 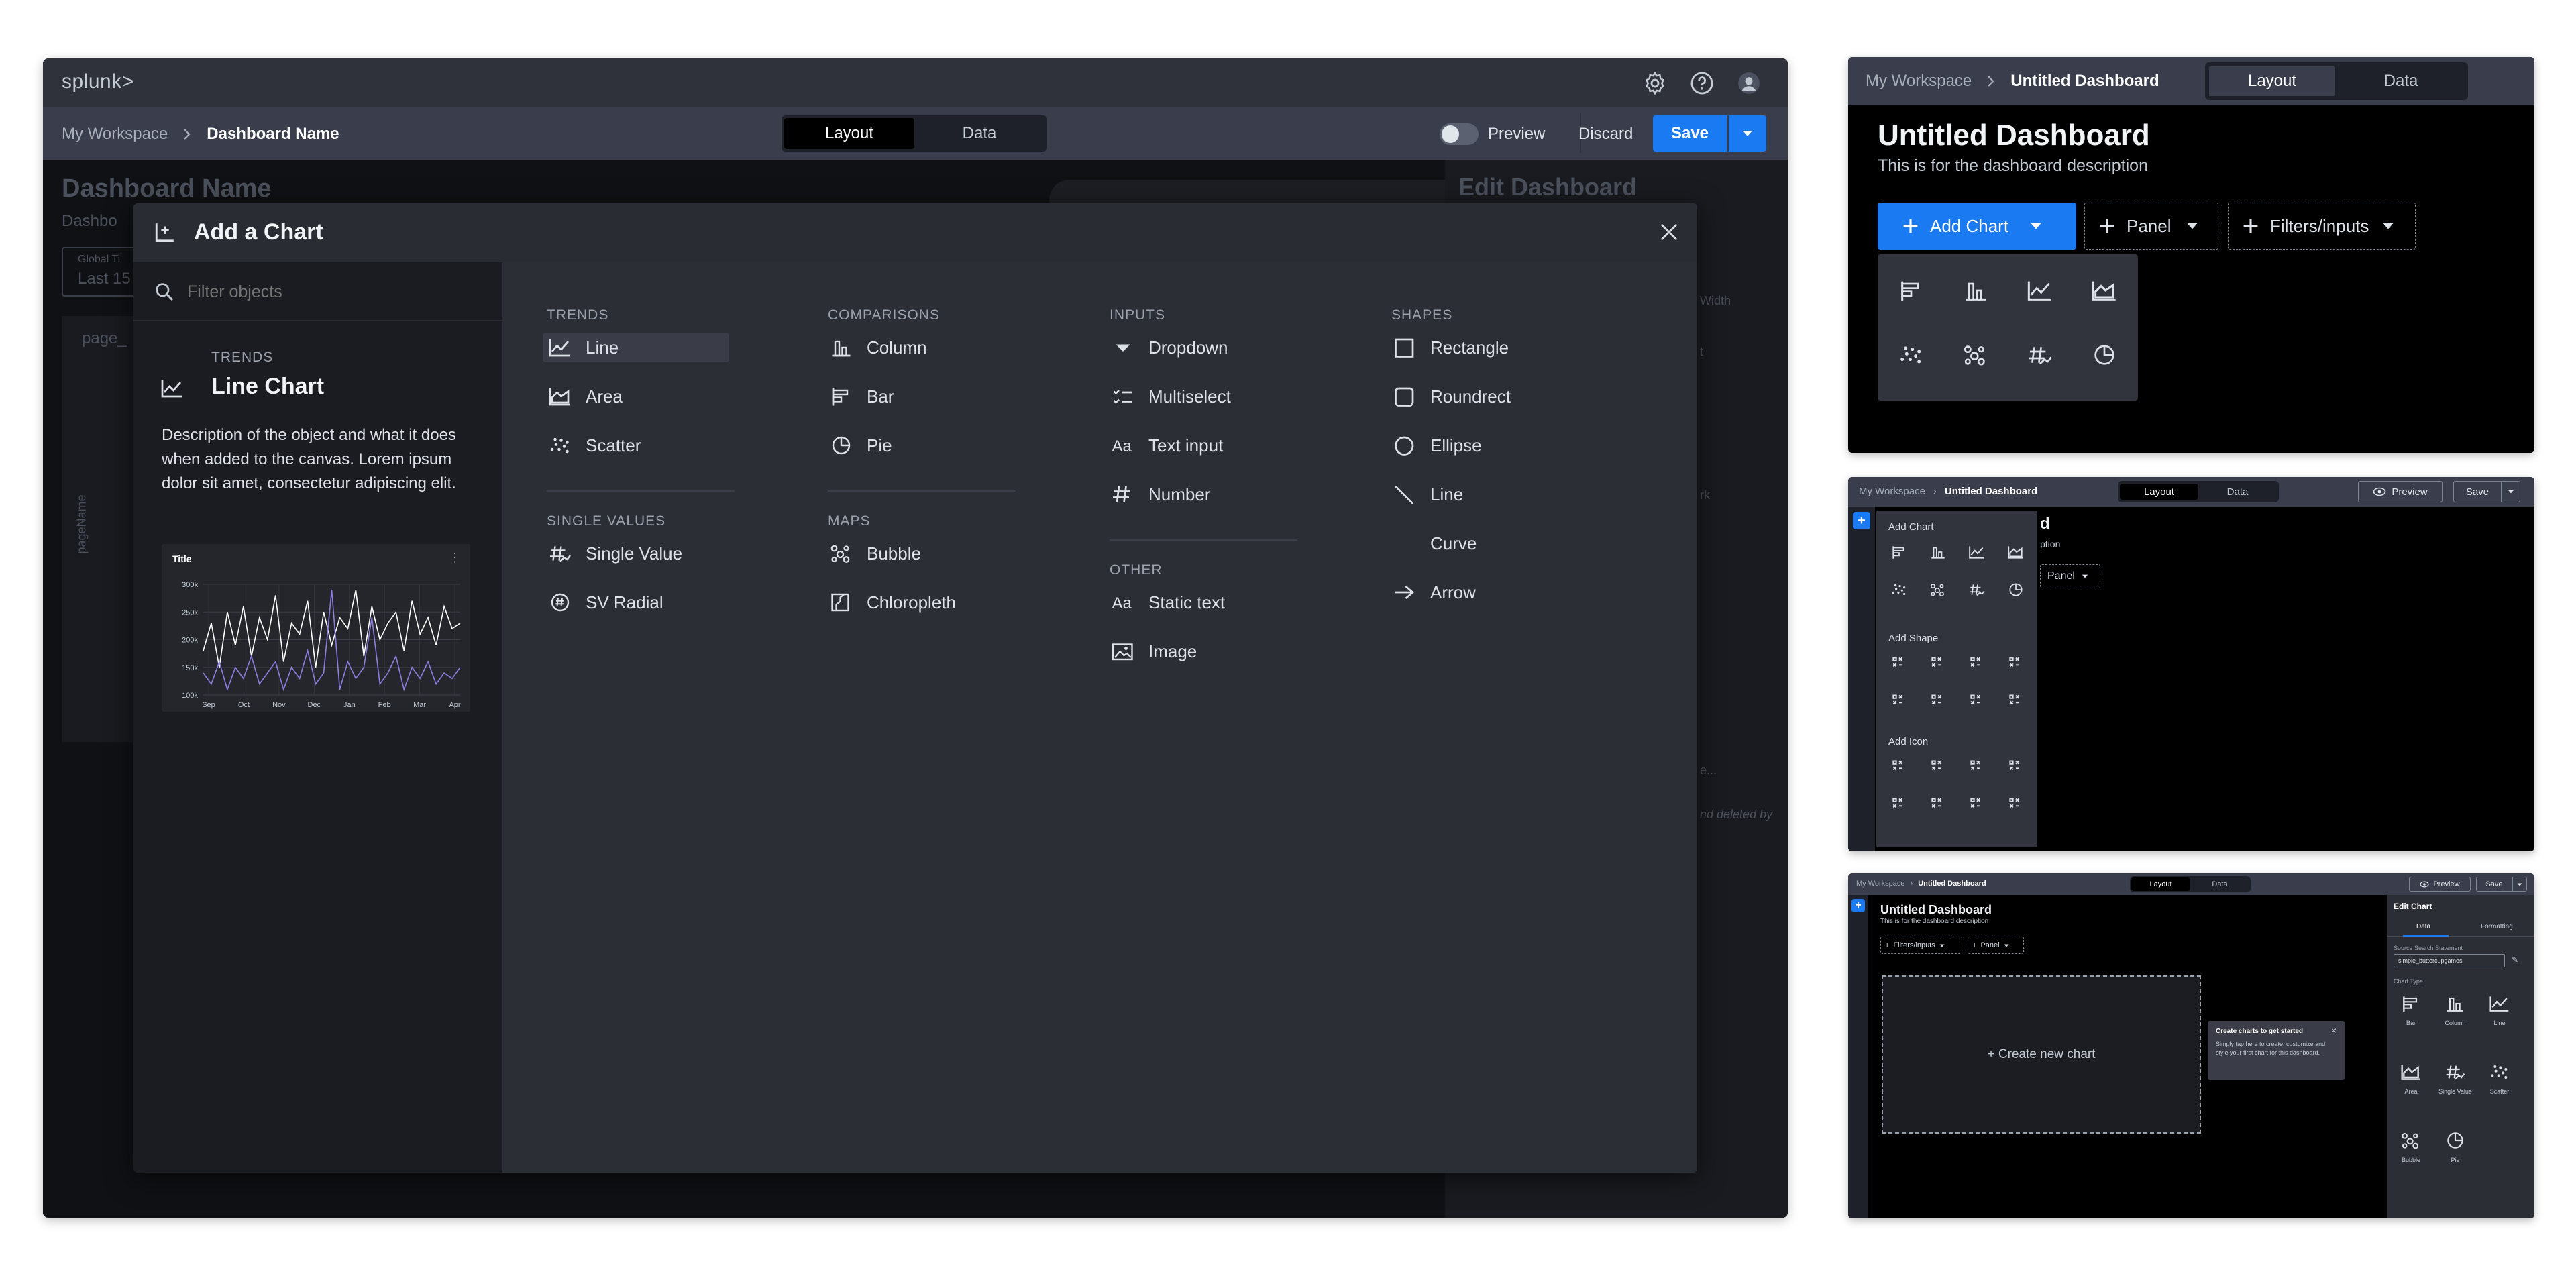 I want to click on line-chart-palette-item, so click(x=2040, y=290).